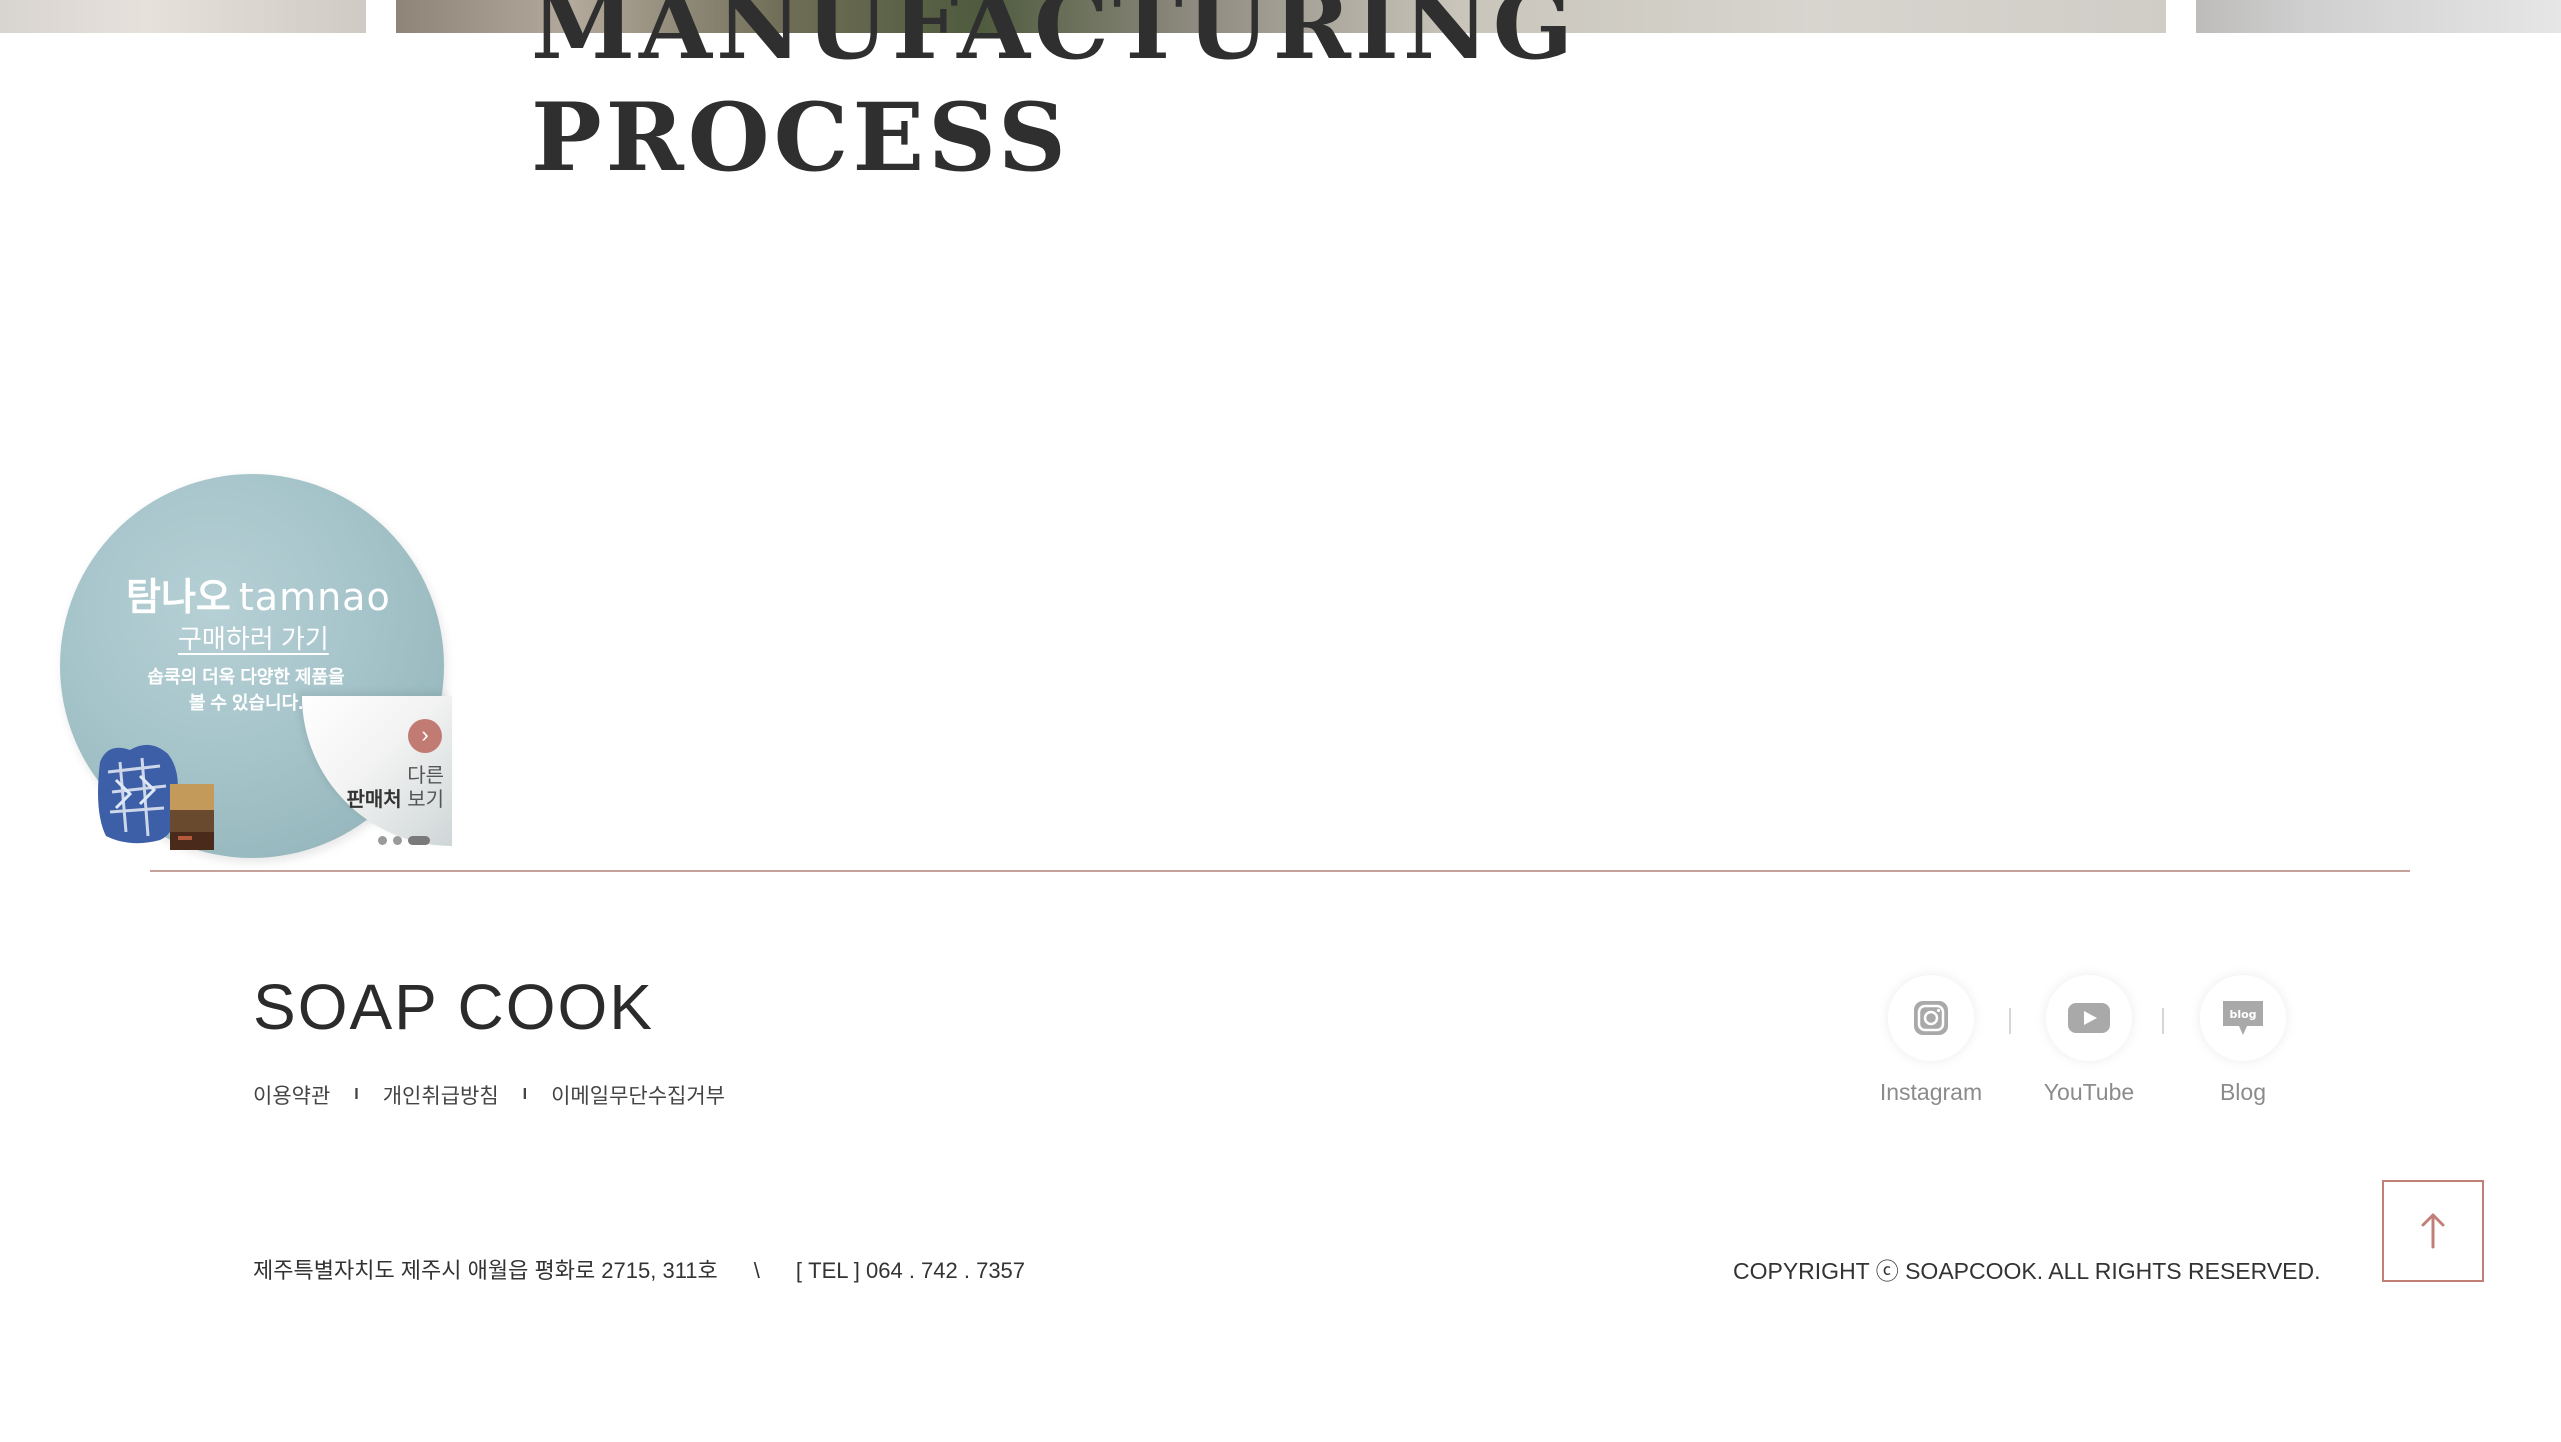 The height and width of the screenshot is (1442, 2561). Describe the element at coordinates (422, 800) in the screenshot. I see `other-stores-rest: 보기` at that location.